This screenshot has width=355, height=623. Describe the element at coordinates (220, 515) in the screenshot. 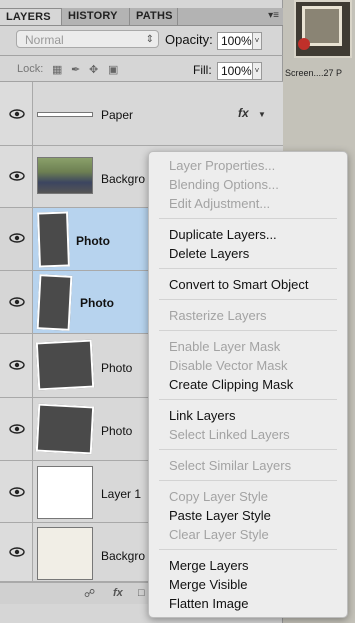

I see `menu-item-paste-layer-style: Paste Layer Style` at that location.